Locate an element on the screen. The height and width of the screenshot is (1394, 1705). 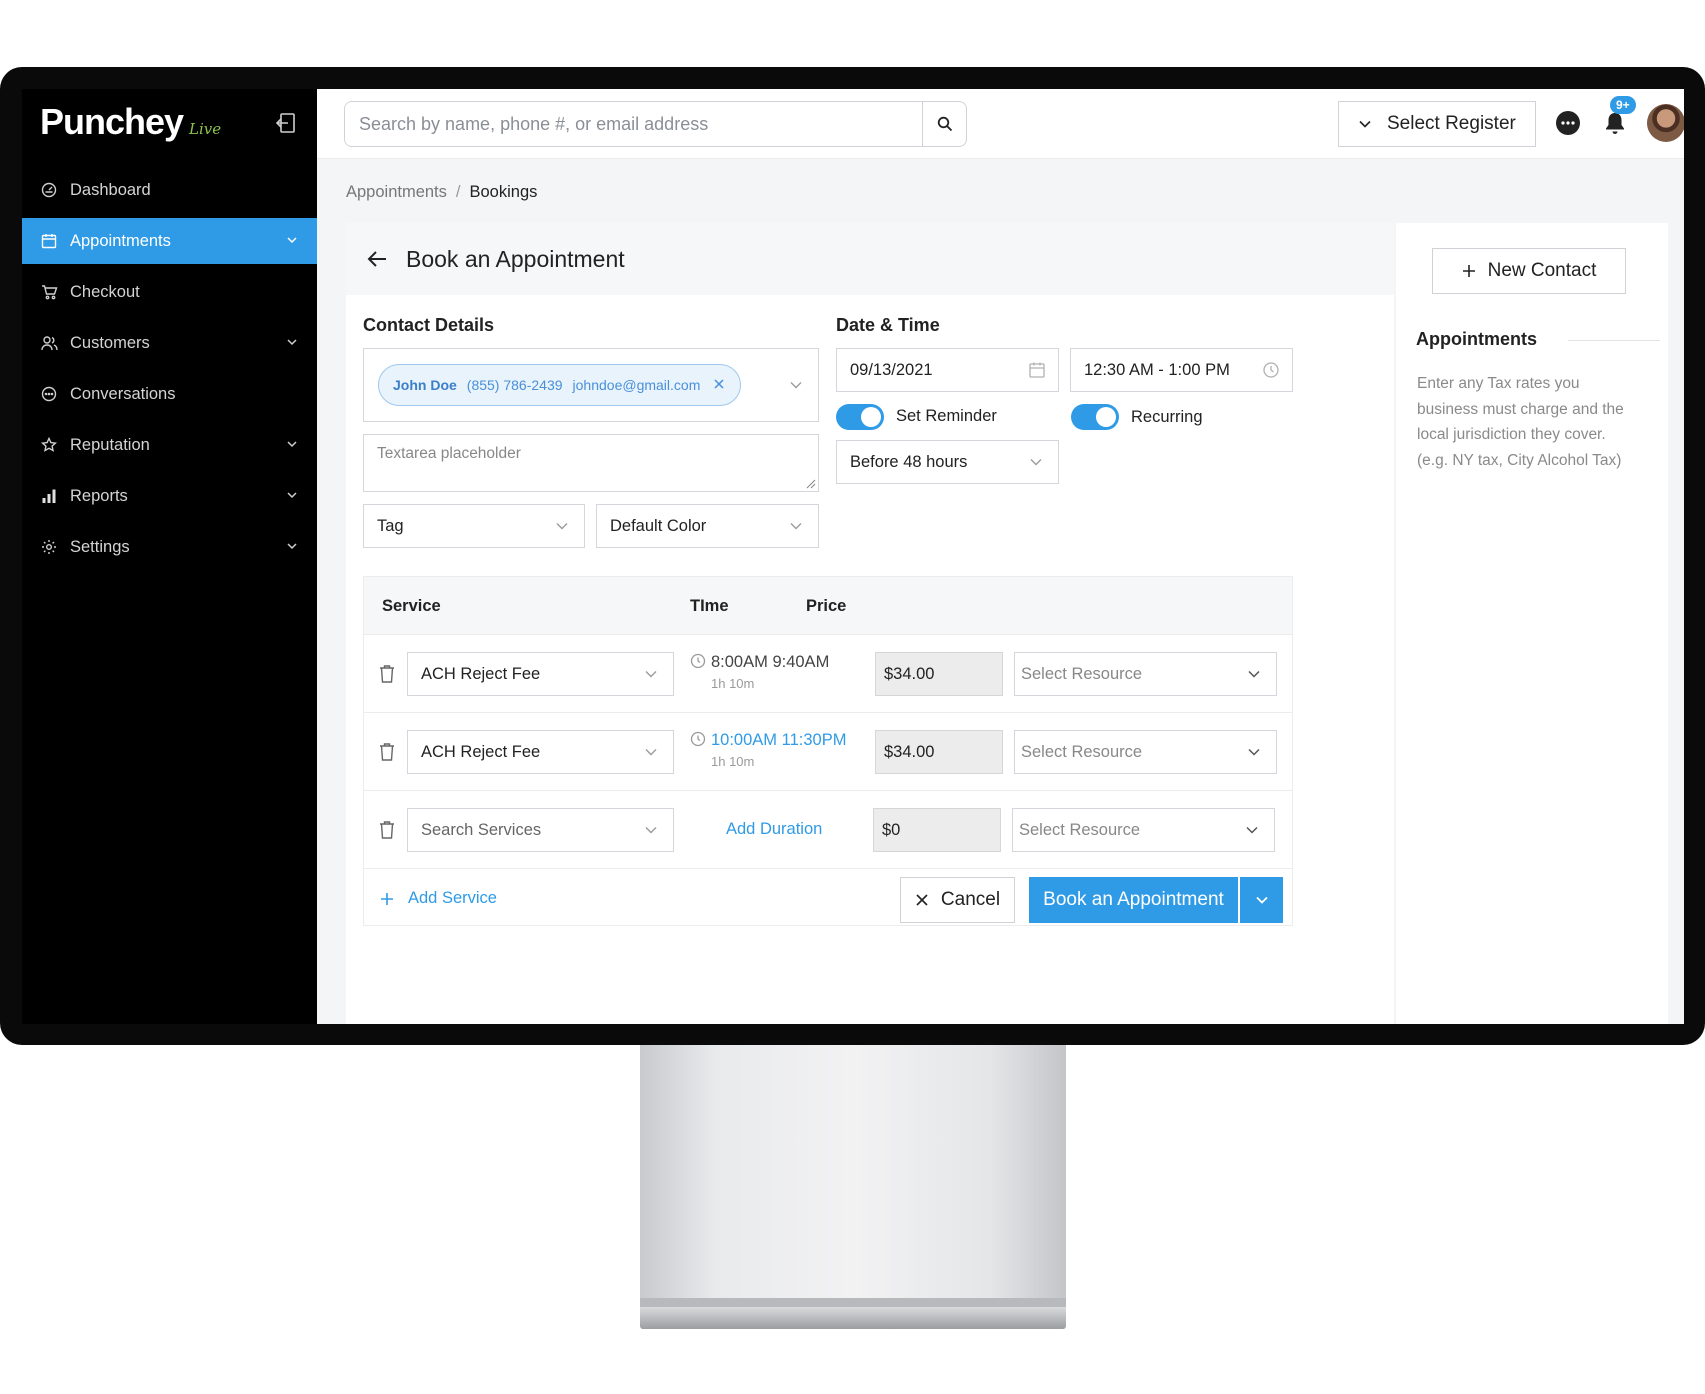
register-select-label: Select Register is located at coordinates (1451, 123).